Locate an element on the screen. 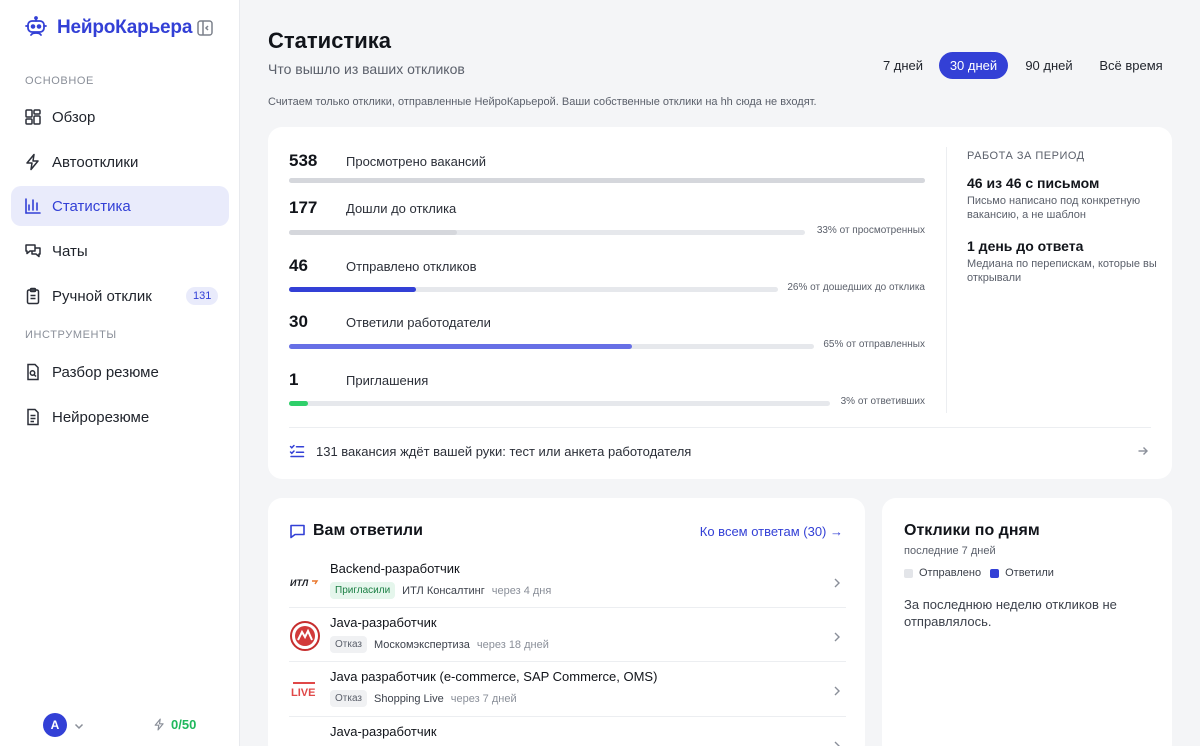 Image resolution: width=1200 pixels, height=746 pixels. funnel-value: 30 is located at coordinates (298, 321).